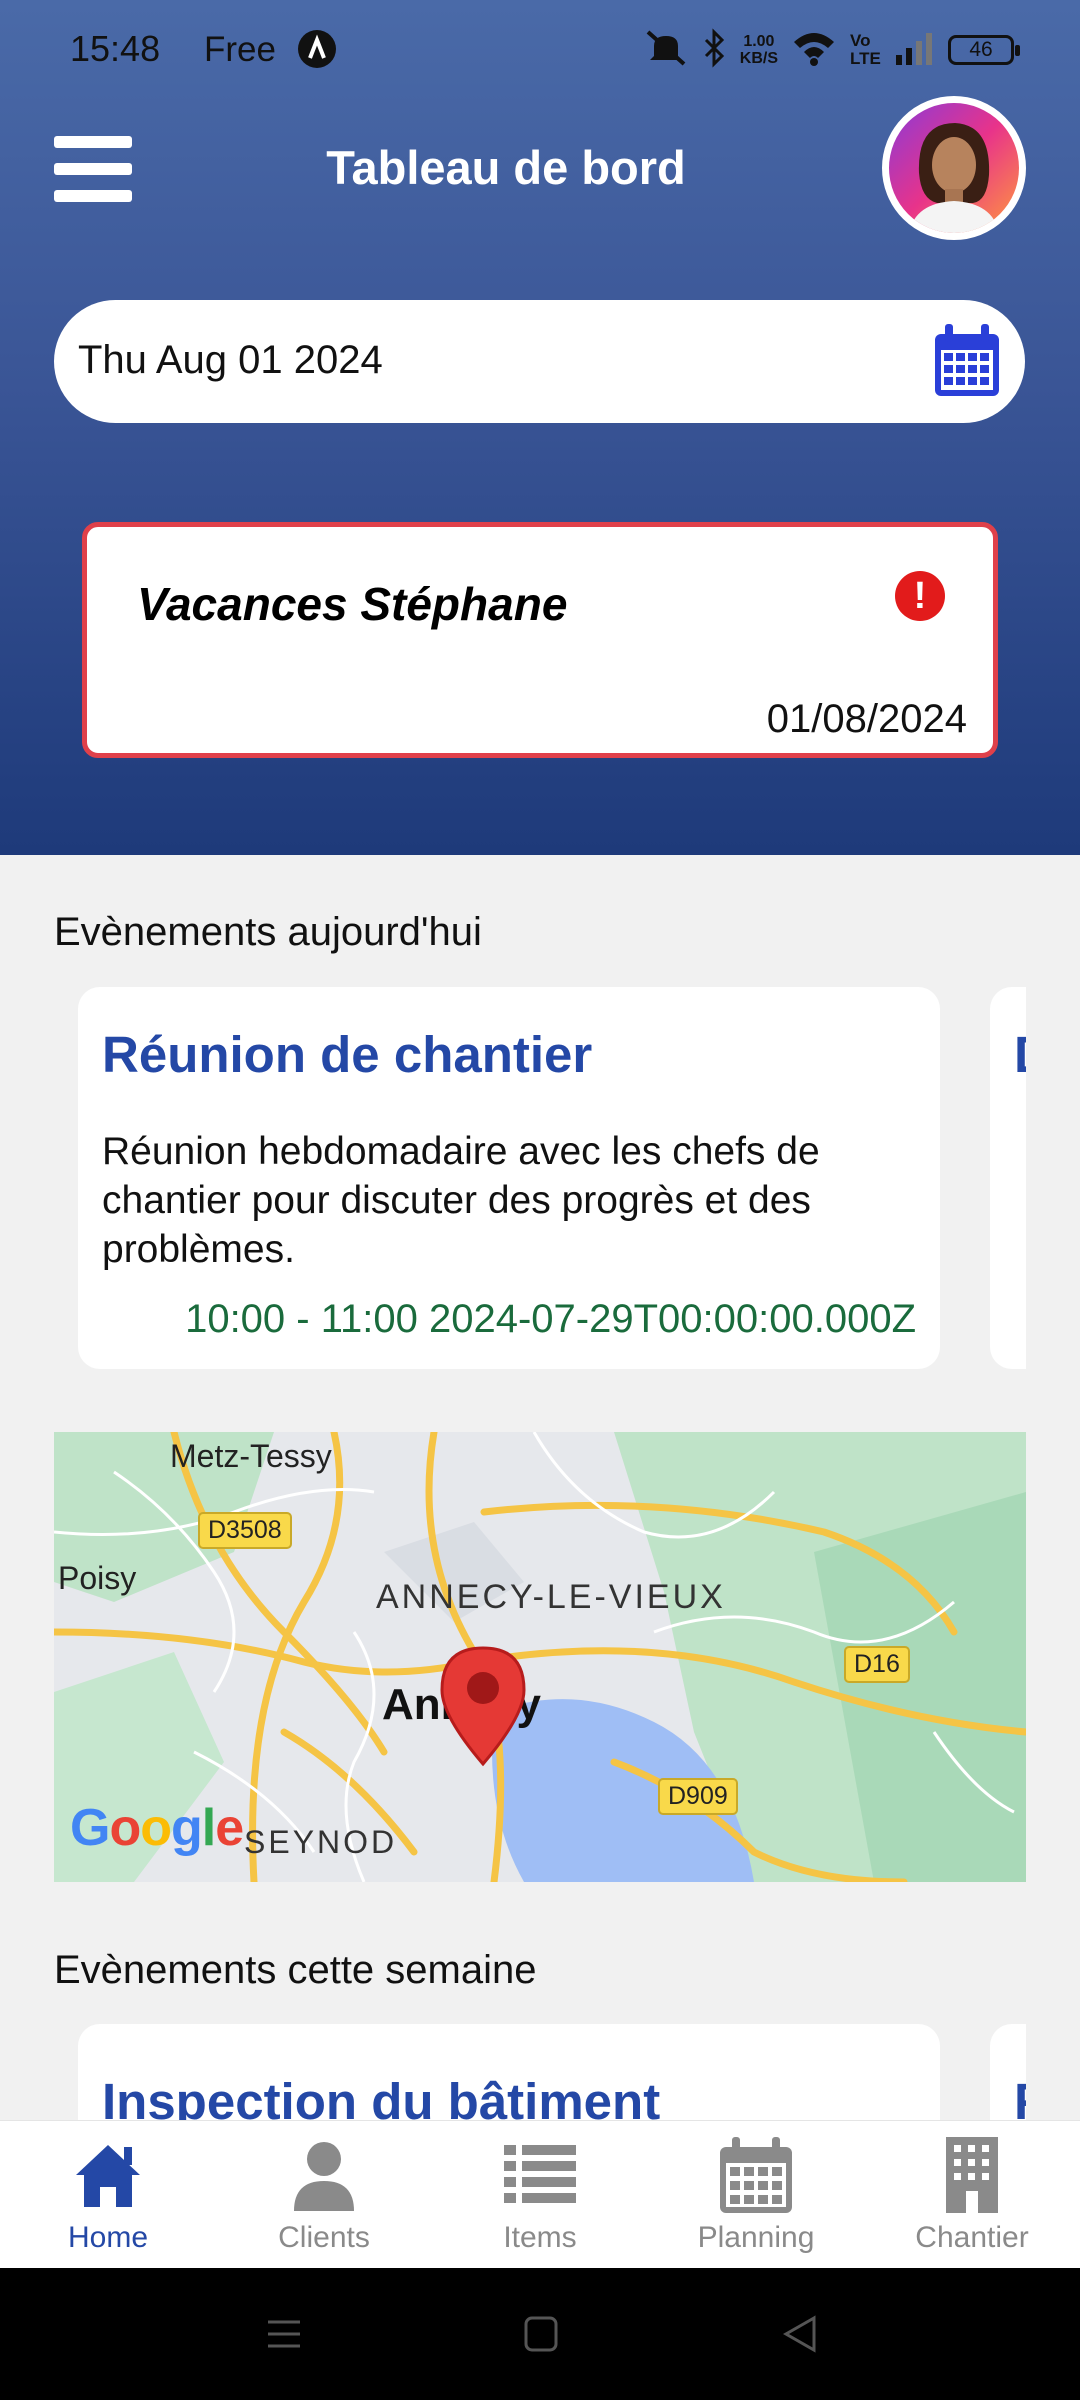 The width and height of the screenshot is (1080, 2400). I want to click on alert-card: Vacances Stéphane ! 01/08/2024, so click(540, 640).